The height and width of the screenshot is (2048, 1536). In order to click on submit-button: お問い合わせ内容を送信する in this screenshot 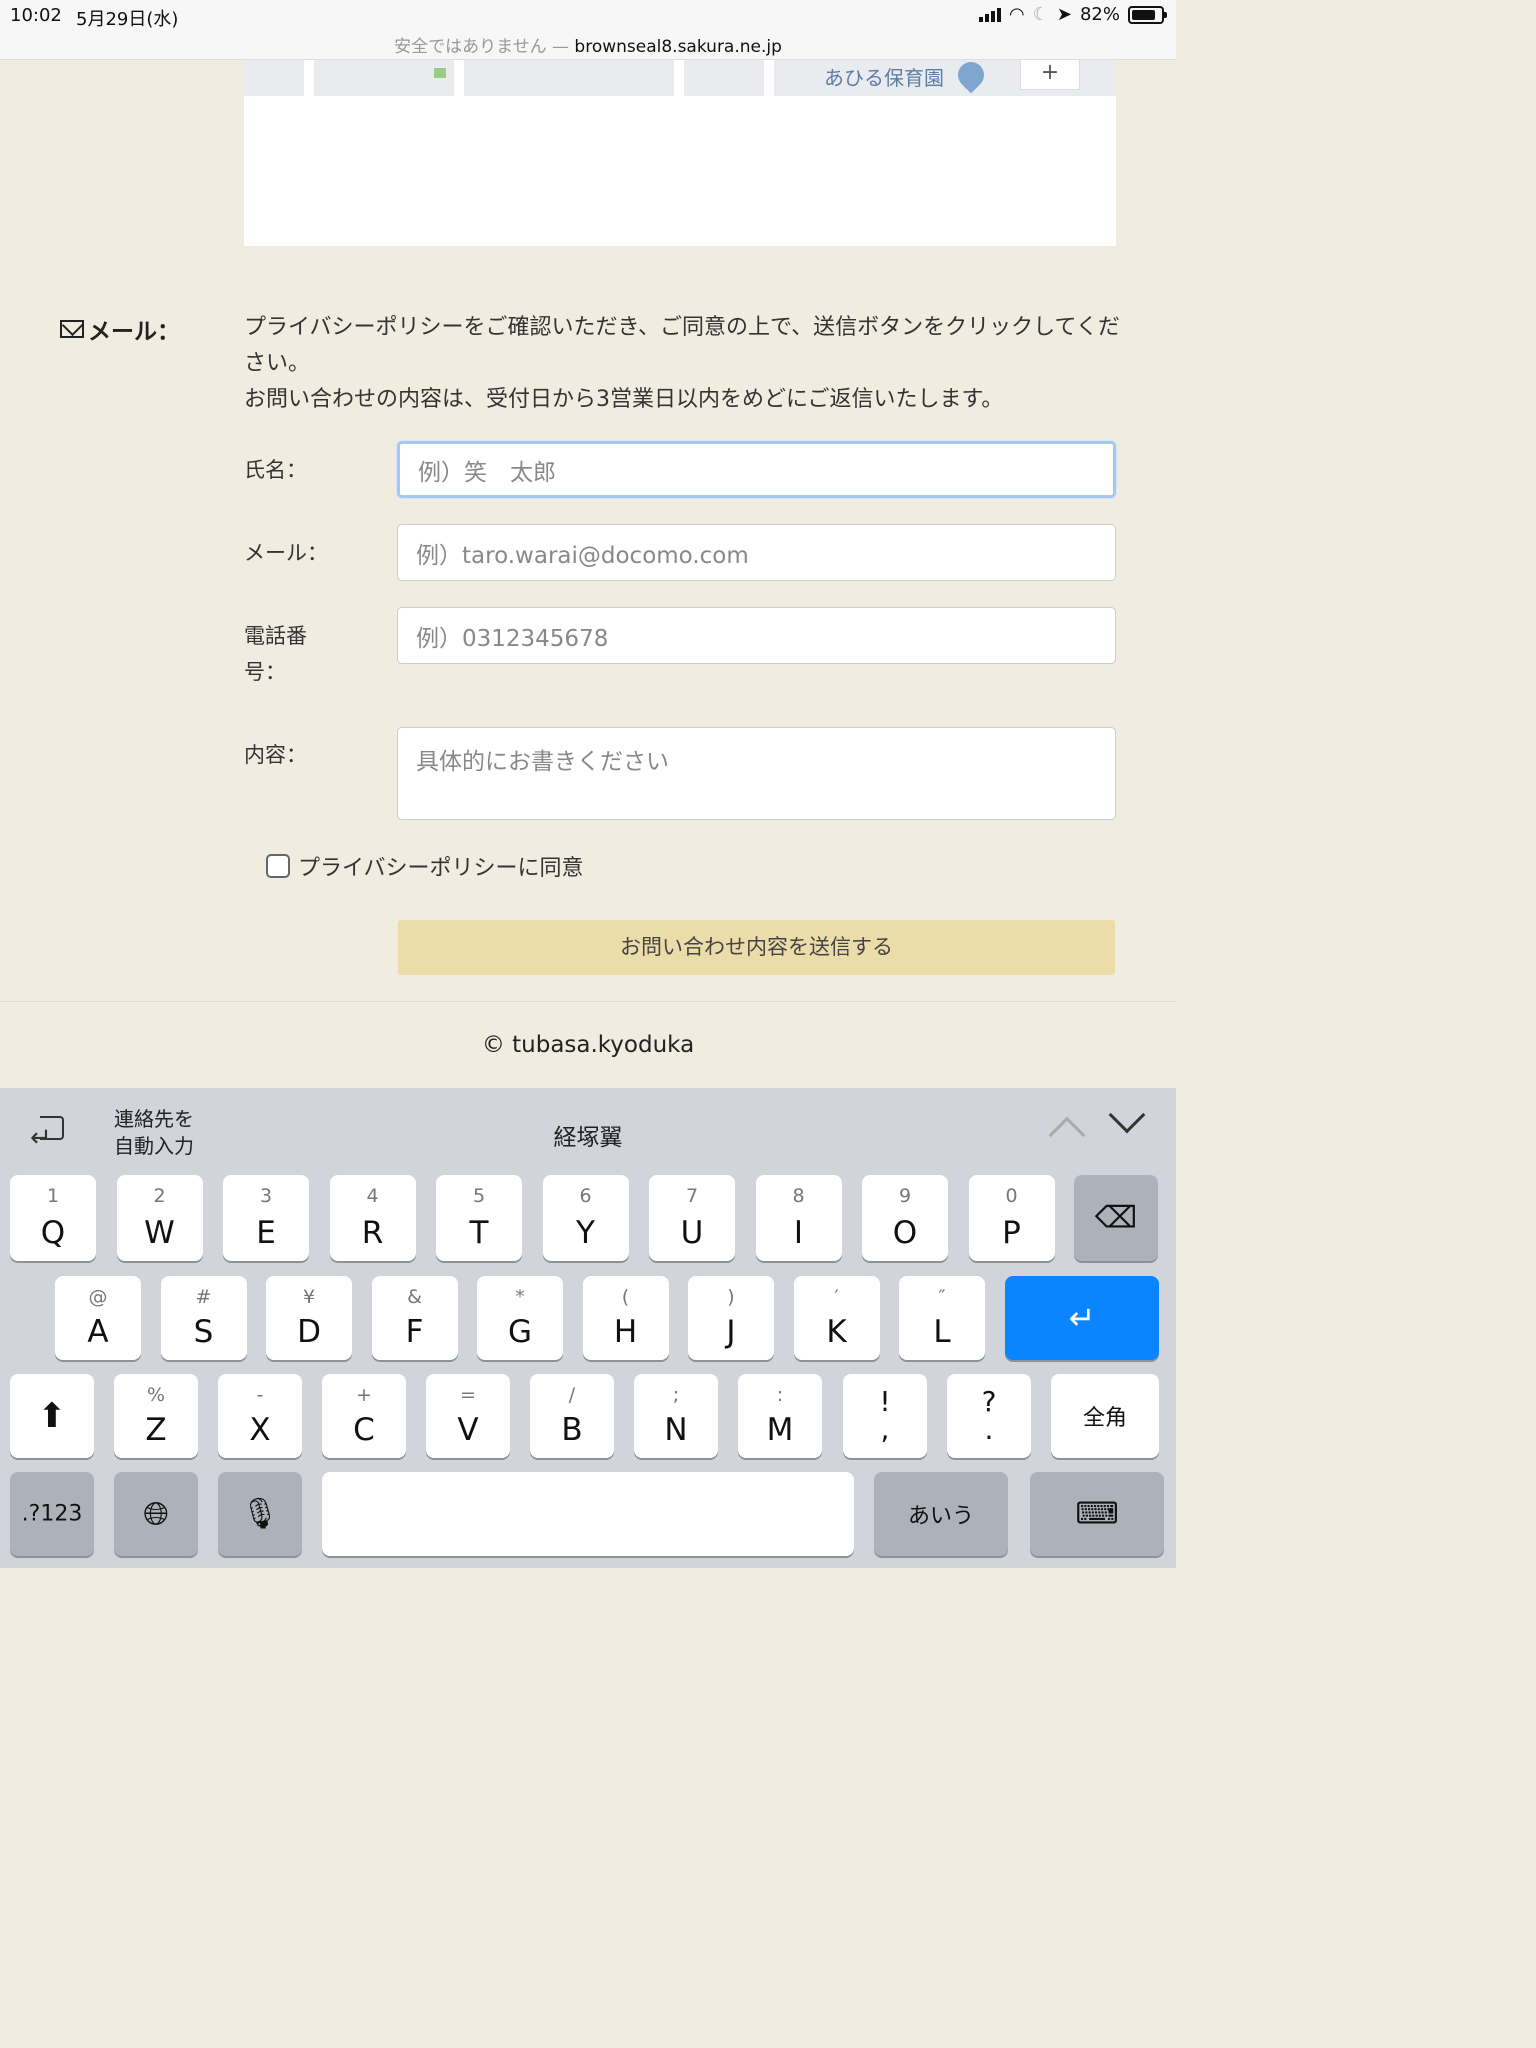, I will do `click(756, 947)`.